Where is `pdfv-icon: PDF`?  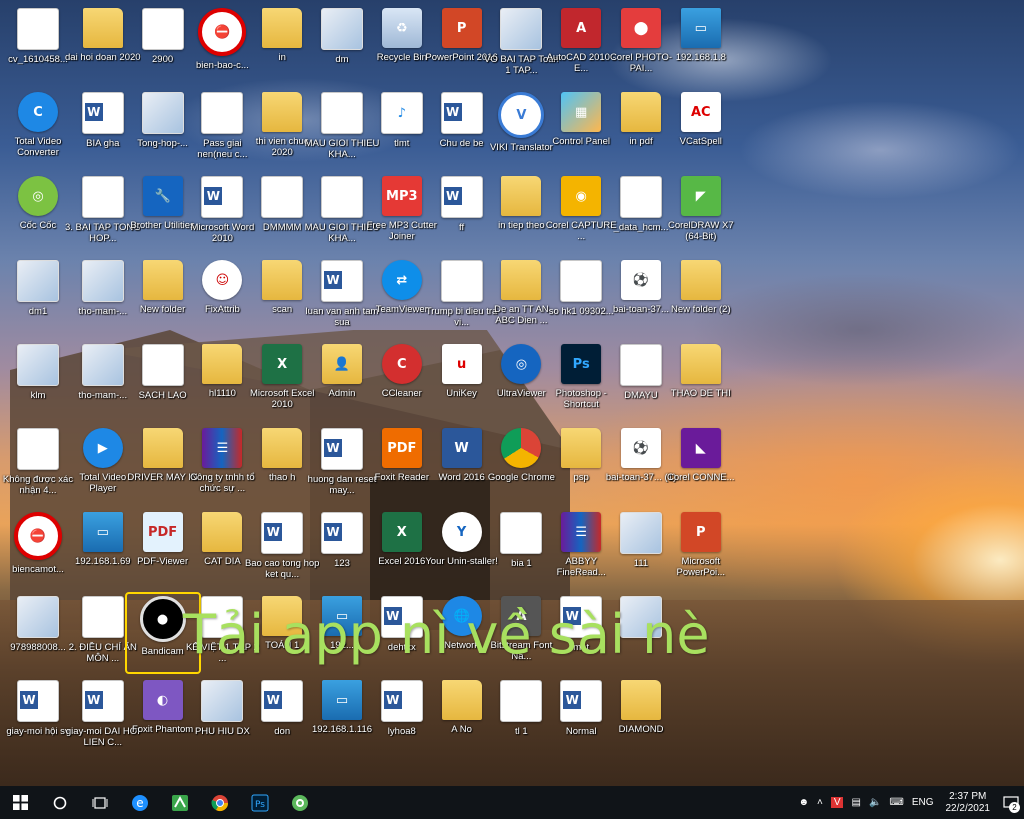
pdfv-icon: PDF is located at coordinates (162, 532).